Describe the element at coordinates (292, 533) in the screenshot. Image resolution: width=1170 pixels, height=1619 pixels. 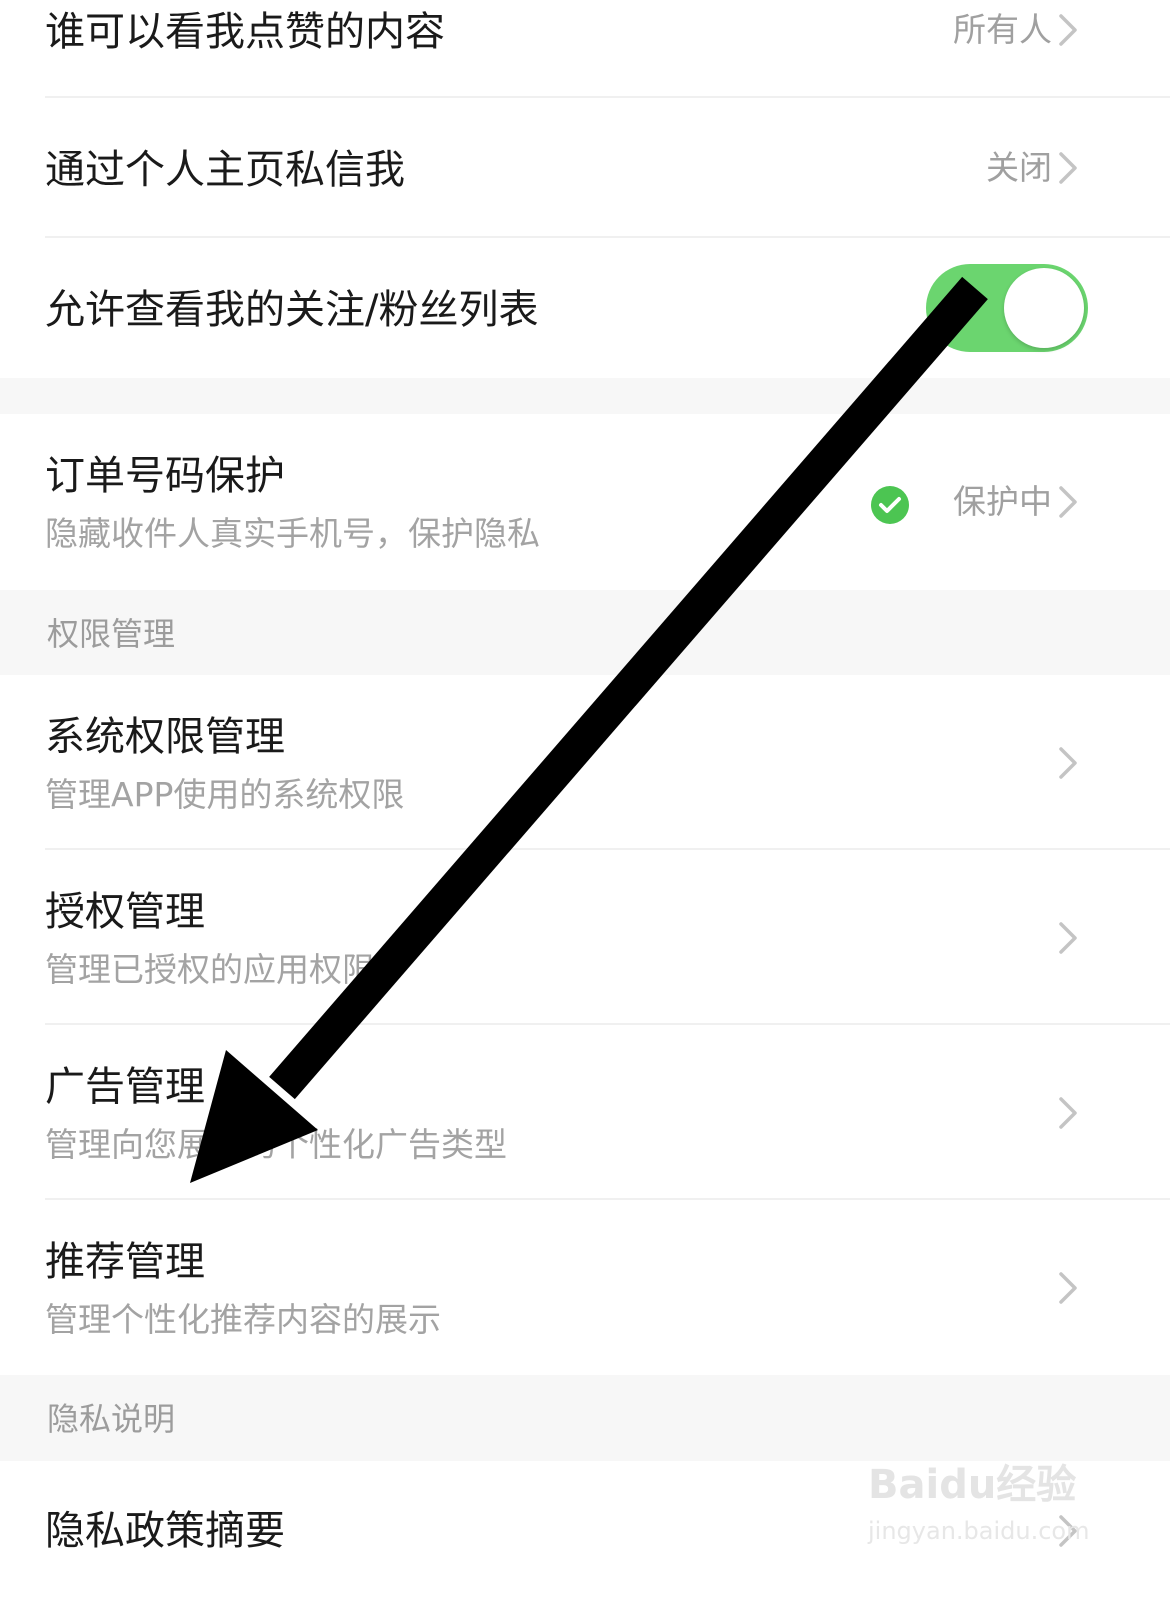
I see `order-protection-subtitle: 隐藏收件人真实手机号，保护隐私` at that location.